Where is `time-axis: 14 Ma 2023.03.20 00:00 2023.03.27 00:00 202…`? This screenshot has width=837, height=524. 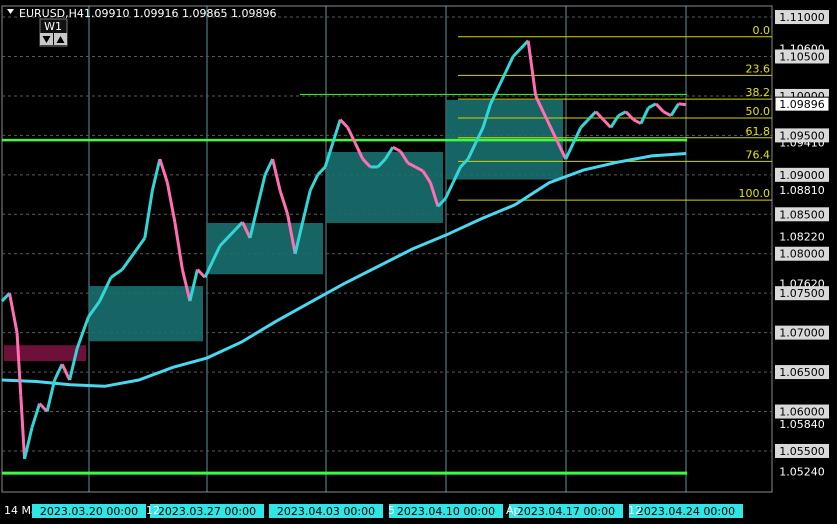 time-axis: 14 Ma 2023.03.20 00:00 2023.03.27 00:00 202… is located at coordinates (373, 511).